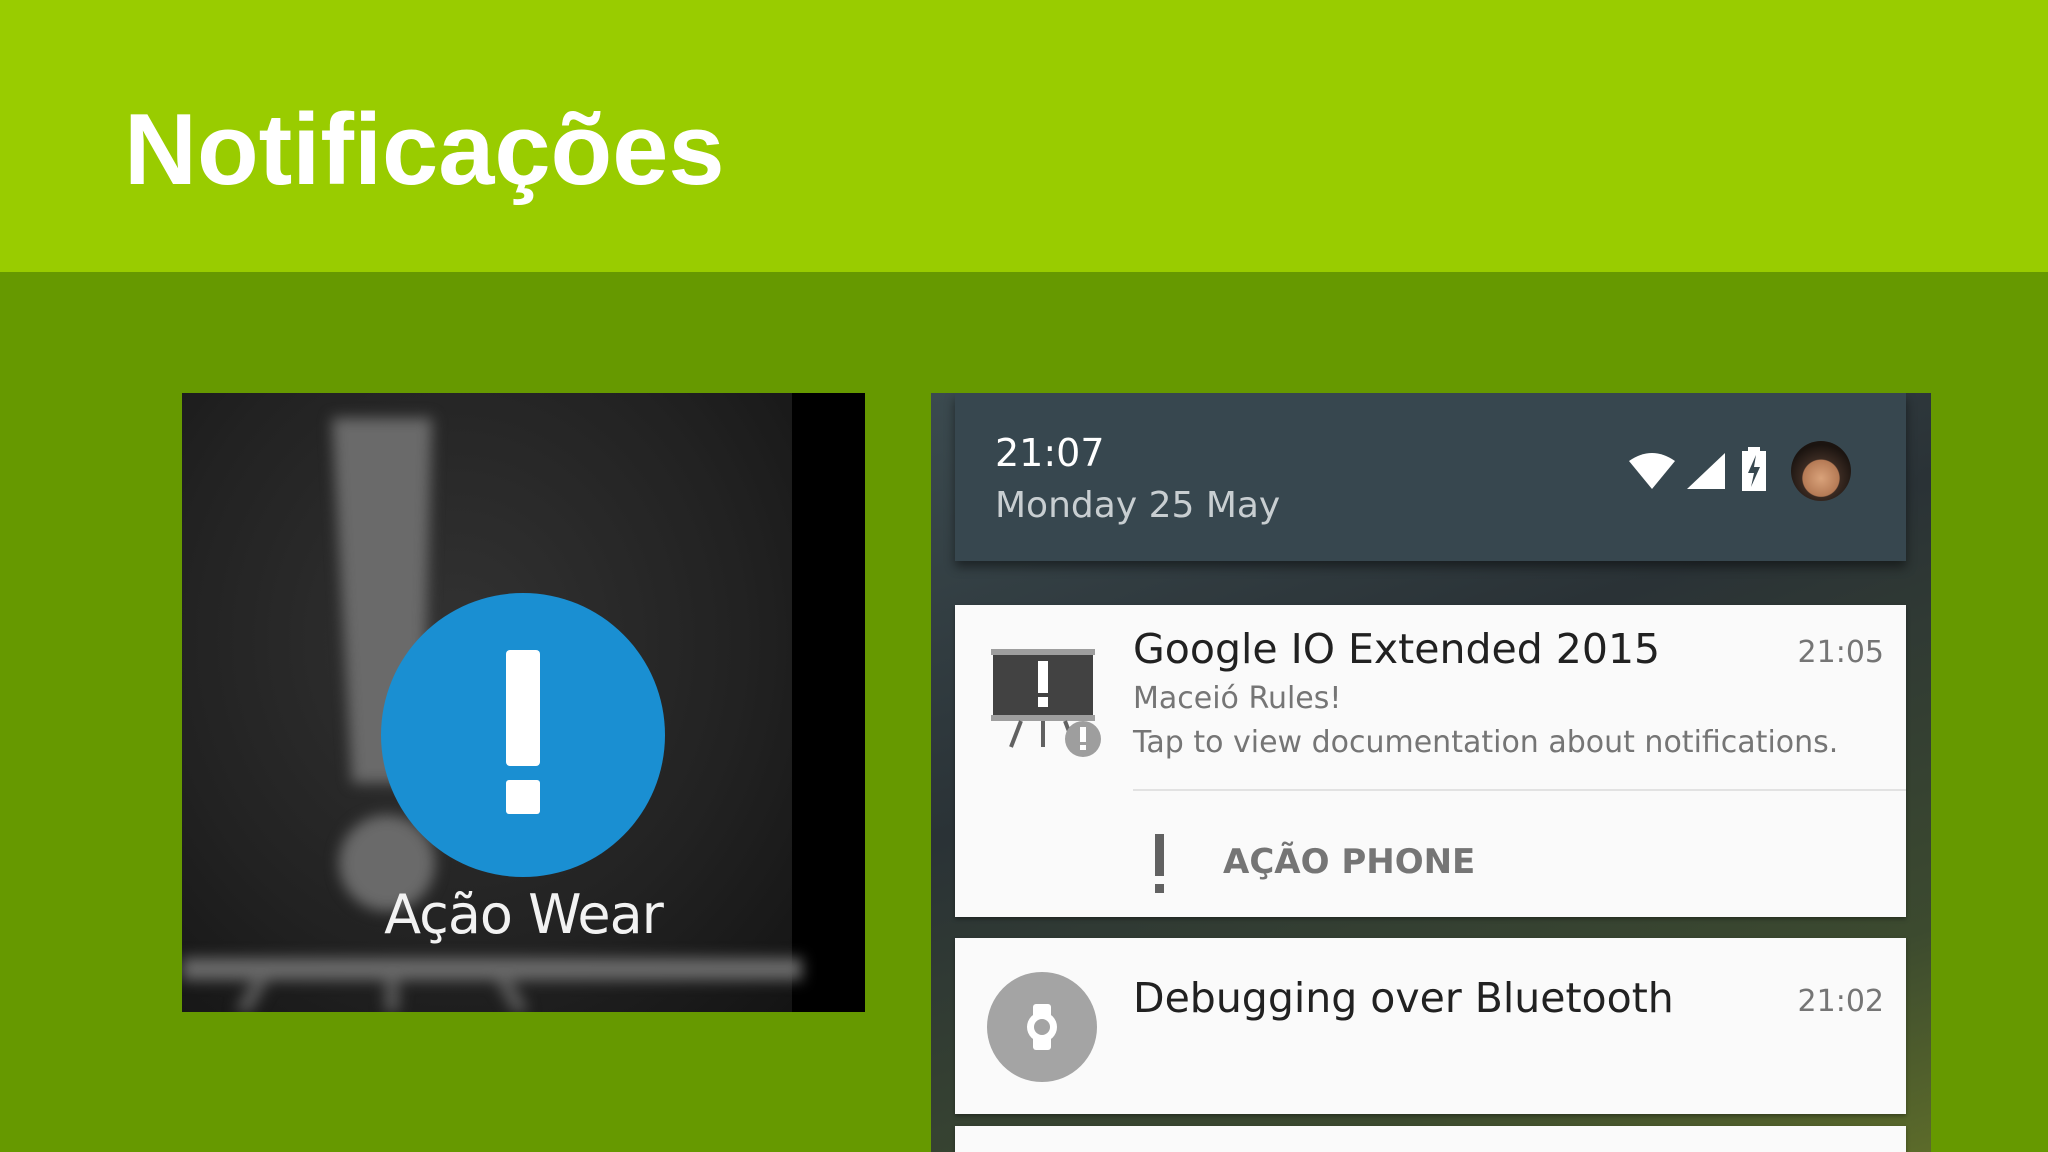  Describe the element at coordinates (1652, 471) in the screenshot. I see `wifi-icon` at that location.